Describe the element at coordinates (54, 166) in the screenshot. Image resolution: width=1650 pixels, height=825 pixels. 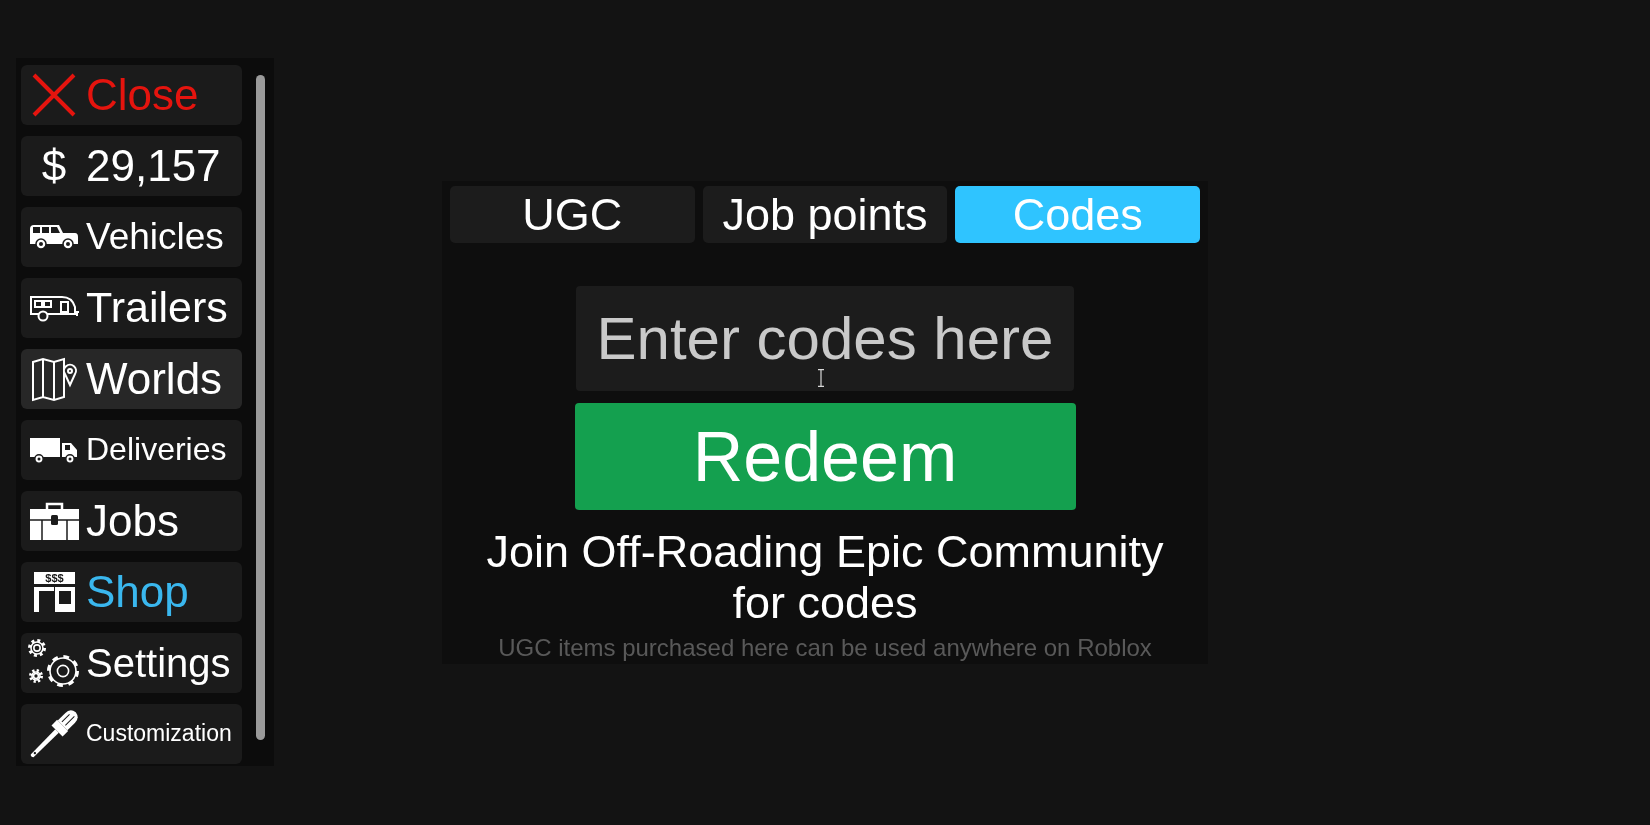
I see `currency-symbol: $` at that location.